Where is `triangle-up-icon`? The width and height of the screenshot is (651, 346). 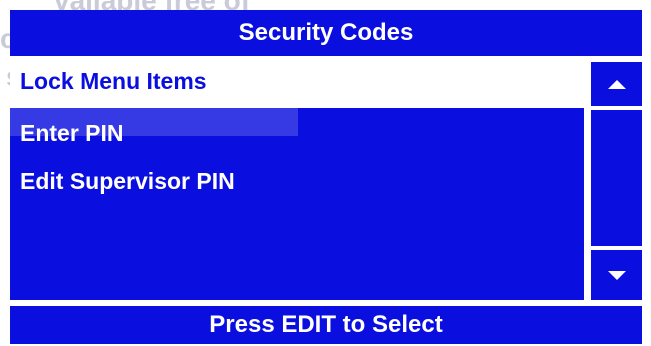 triangle-up-icon is located at coordinates (616, 84).